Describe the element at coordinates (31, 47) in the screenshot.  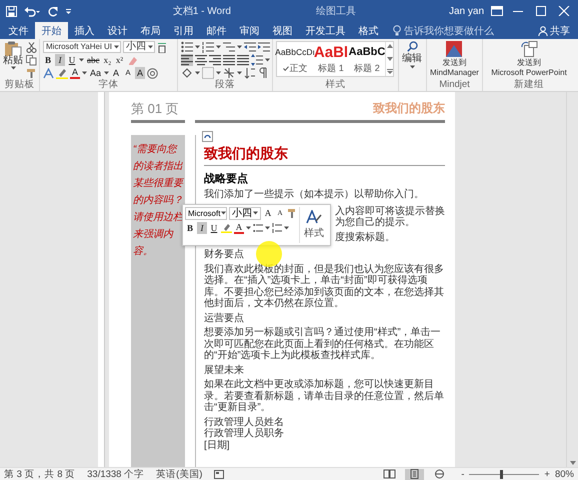
I see `cut-icon` at that location.